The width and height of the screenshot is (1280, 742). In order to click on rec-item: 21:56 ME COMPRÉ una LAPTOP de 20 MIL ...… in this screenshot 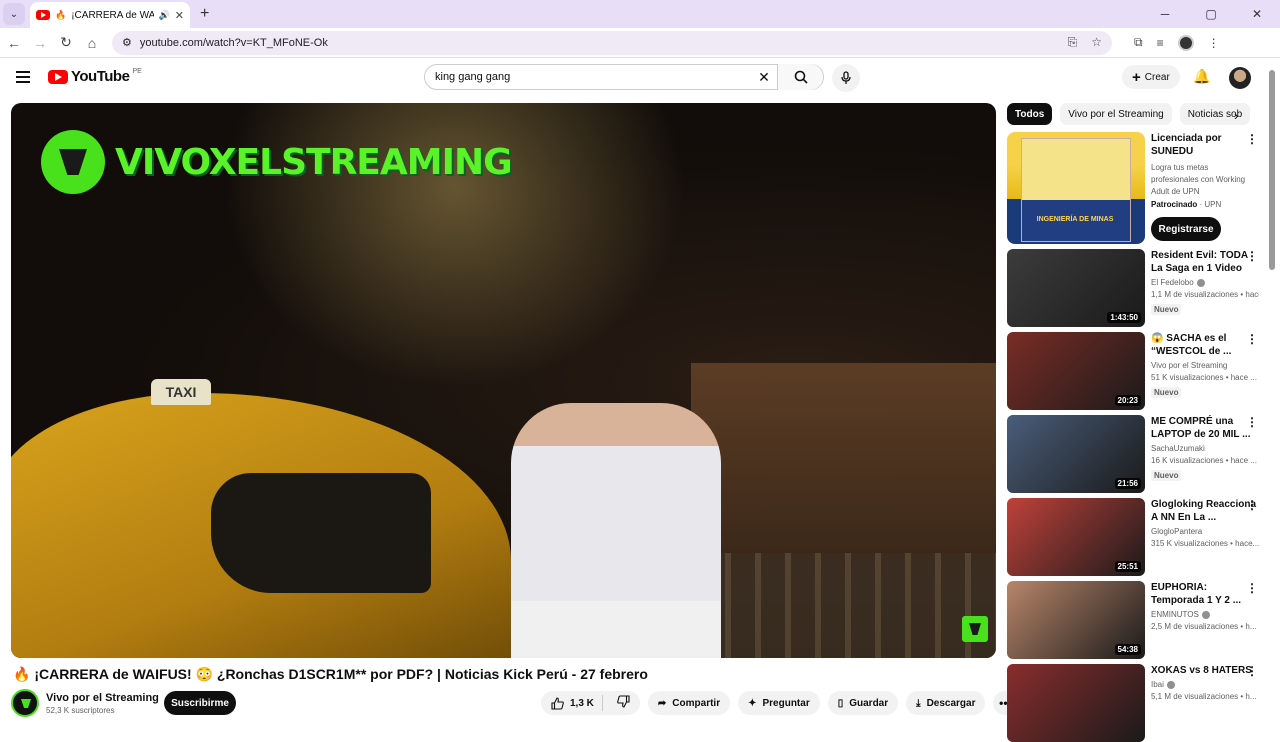, I will do `click(1134, 454)`.